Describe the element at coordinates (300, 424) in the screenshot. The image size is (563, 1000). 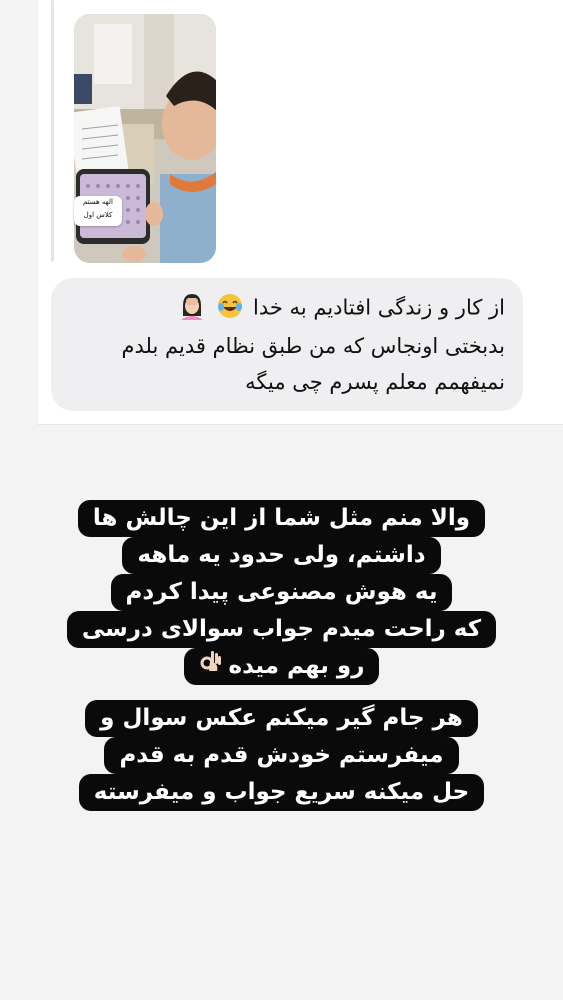
I see `divider` at that location.